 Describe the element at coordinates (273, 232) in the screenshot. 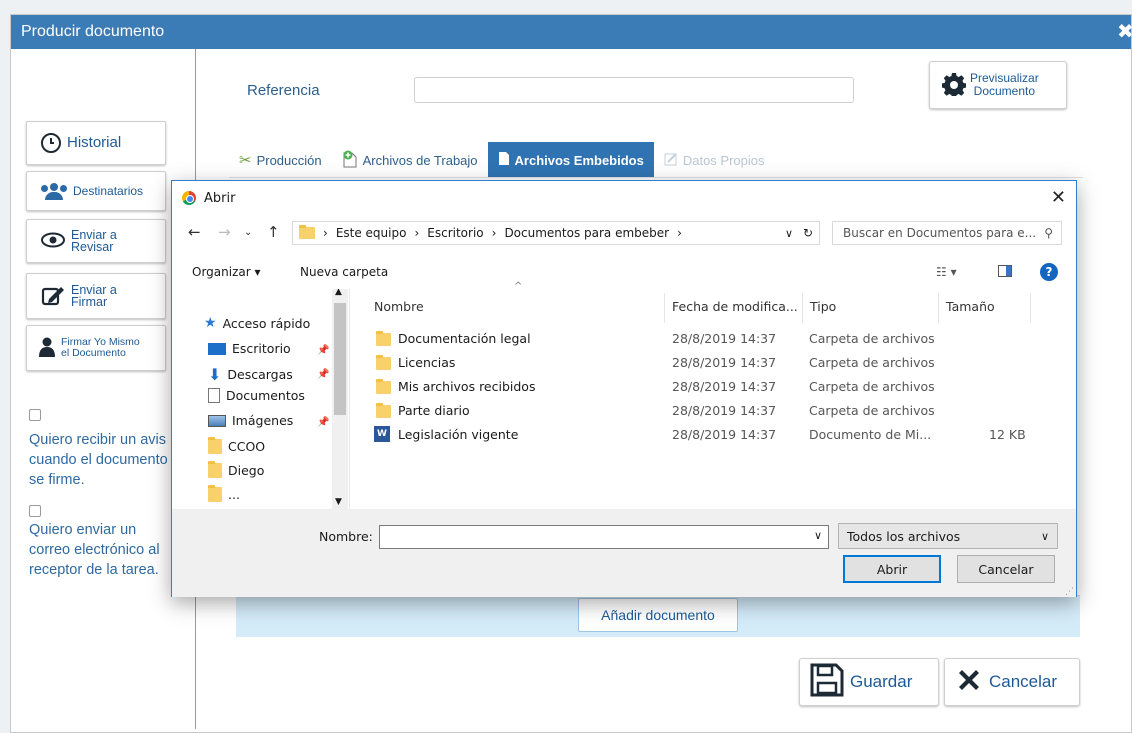

I see `up-arrow-icon: ↑` at that location.